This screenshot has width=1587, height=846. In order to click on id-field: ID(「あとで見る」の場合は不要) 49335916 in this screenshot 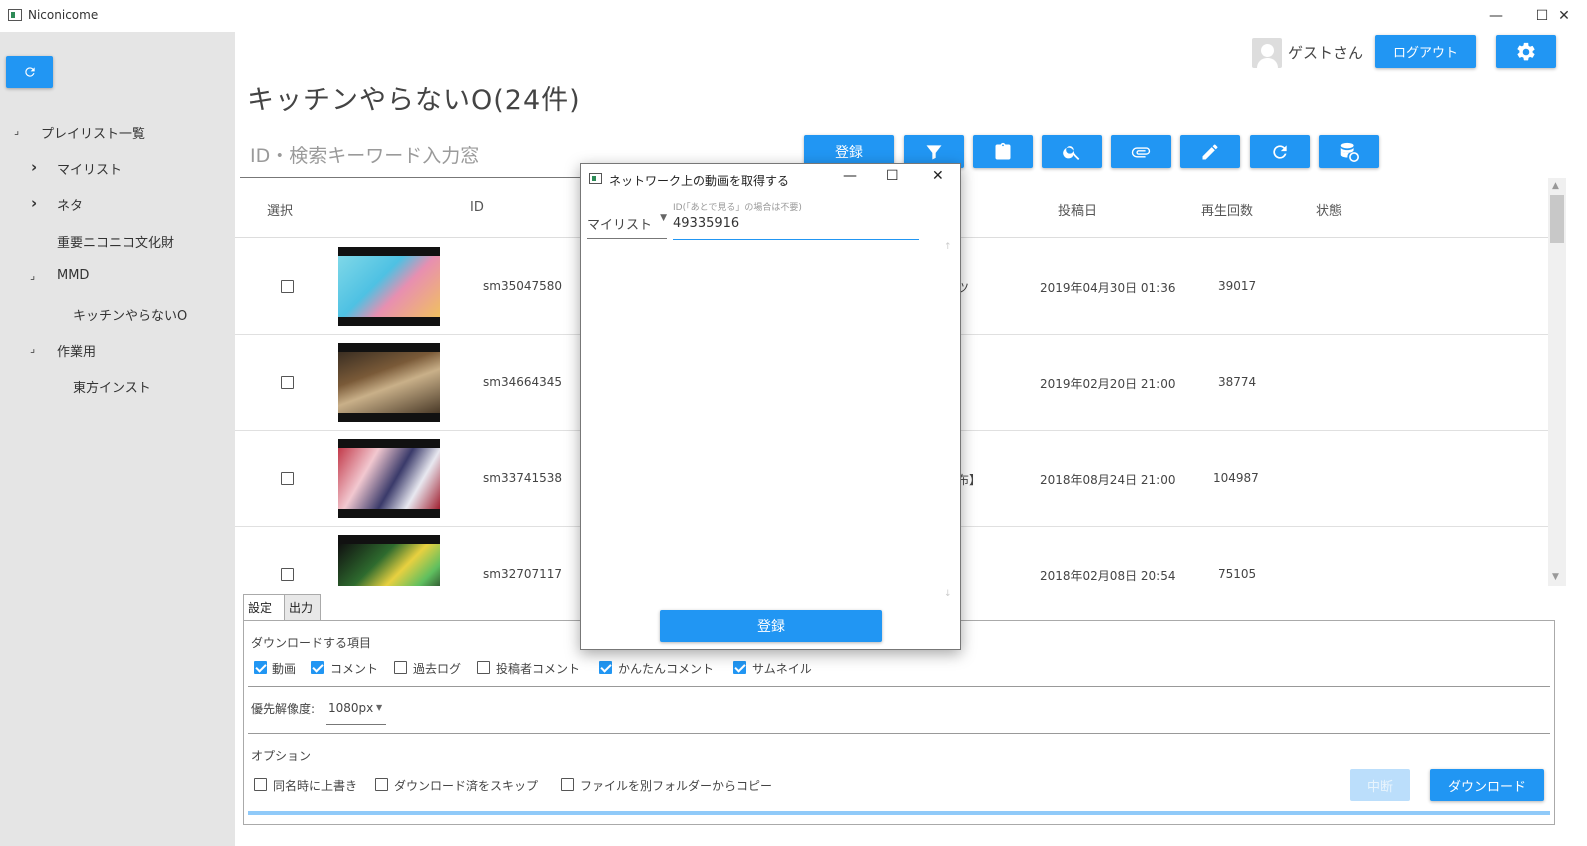, I will do `click(796, 220)`.